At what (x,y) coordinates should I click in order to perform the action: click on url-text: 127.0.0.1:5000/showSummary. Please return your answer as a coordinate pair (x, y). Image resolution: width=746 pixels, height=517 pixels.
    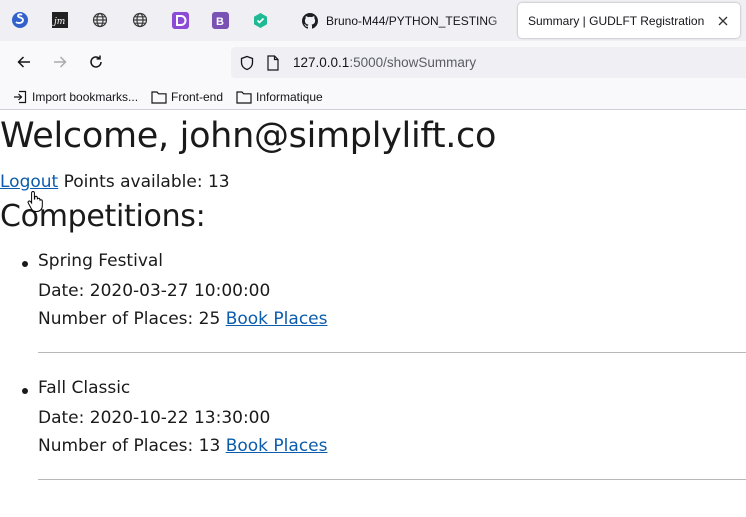
    Looking at the image, I should click on (384, 62).